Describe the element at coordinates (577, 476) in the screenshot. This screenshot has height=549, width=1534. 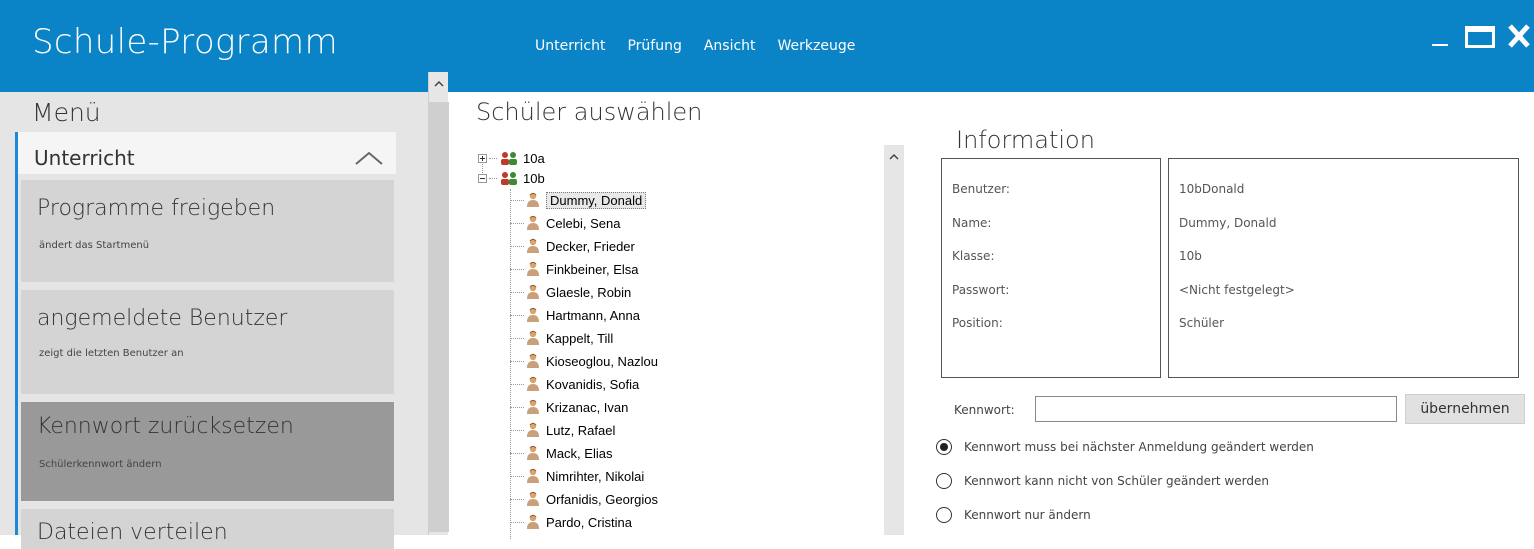
I see `tree-student-item: Nimrihter, Nikolai` at that location.